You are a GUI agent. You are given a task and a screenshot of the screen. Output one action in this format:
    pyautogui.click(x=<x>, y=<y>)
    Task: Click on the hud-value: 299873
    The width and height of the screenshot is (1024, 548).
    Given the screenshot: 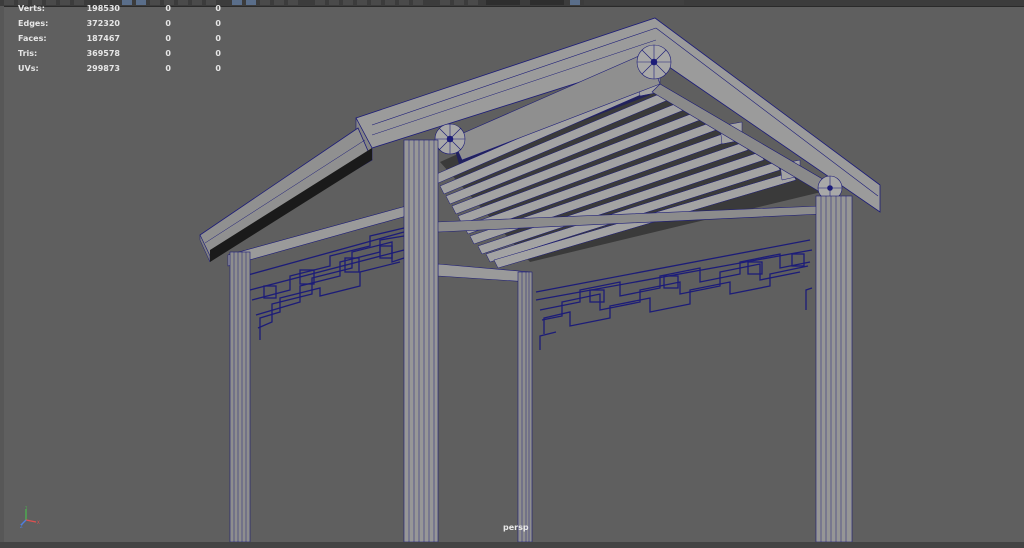 What is the action you would take?
    pyautogui.click(x=103, y=68)
    